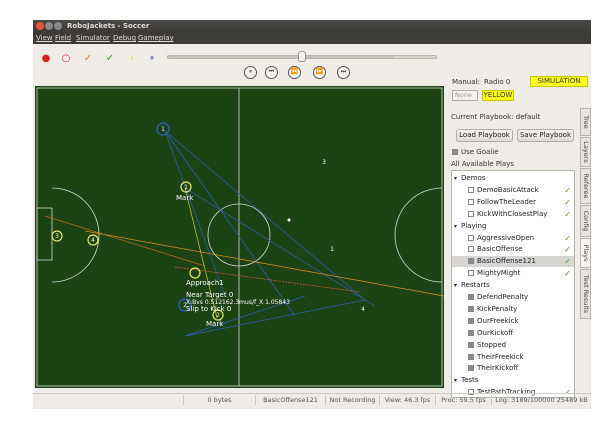 This screenshot has width=614, height=425. Describe the element at coordinates (513, 309) in the screenshot. I see `tree-item: KickPenalty` at that location.